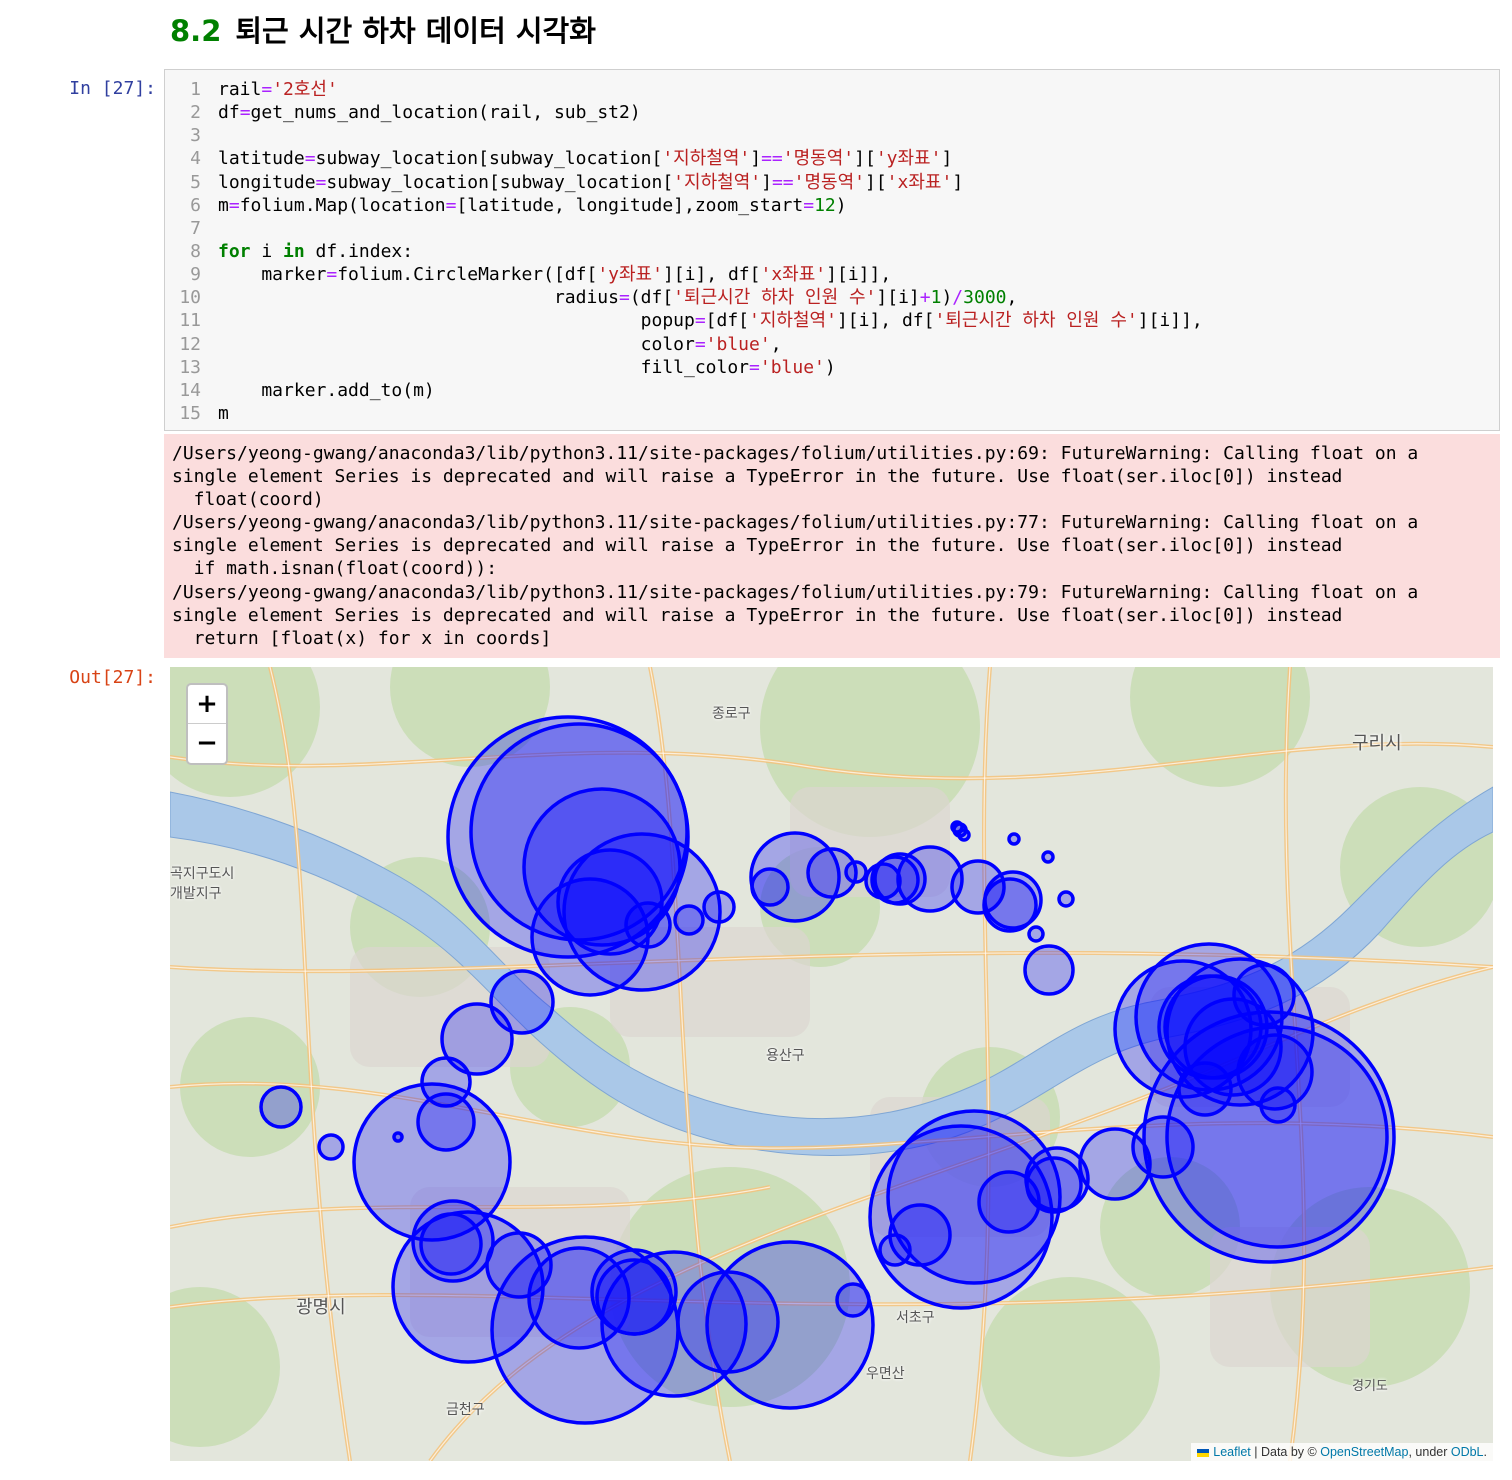  What do you see at coordinates (207, 704) in the screenshot?
I see `zoom-in-button: +` at bounding box center [207, 704].